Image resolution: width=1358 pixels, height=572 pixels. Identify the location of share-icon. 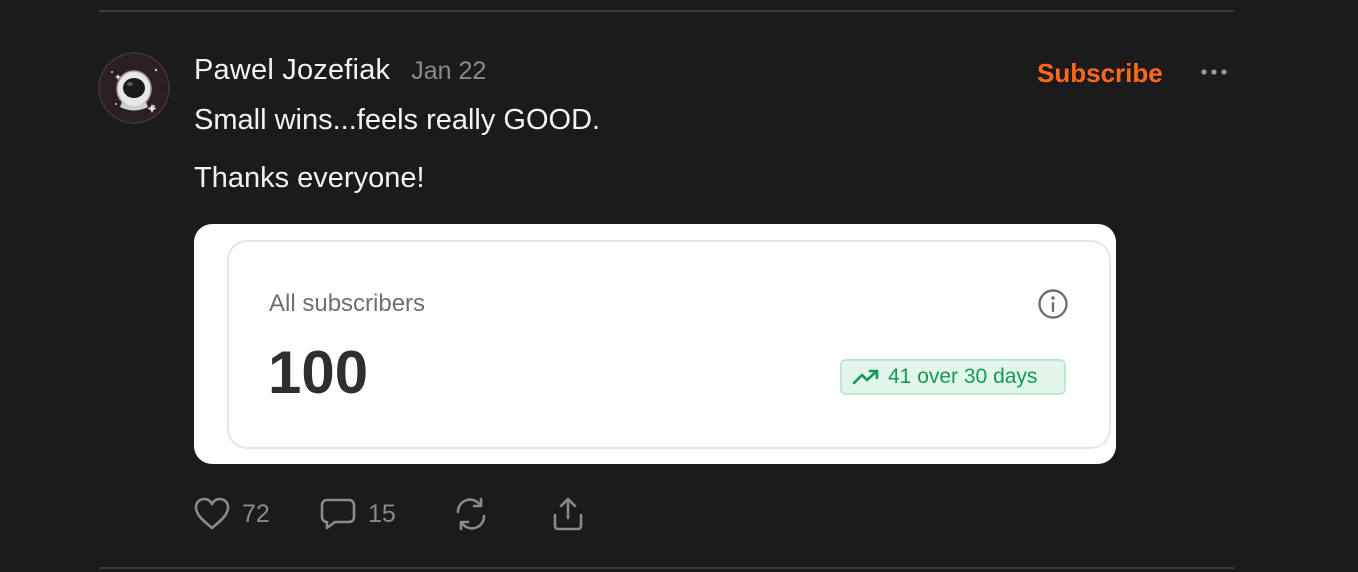
(568, 514).